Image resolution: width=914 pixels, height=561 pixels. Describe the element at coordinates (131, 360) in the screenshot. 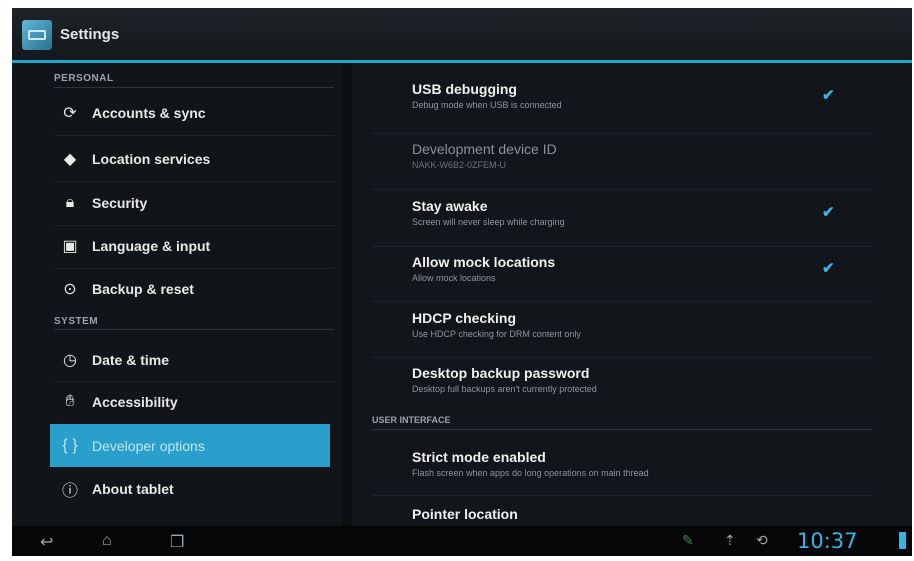

I see `sidebar-item-label: Date & time` at that location.